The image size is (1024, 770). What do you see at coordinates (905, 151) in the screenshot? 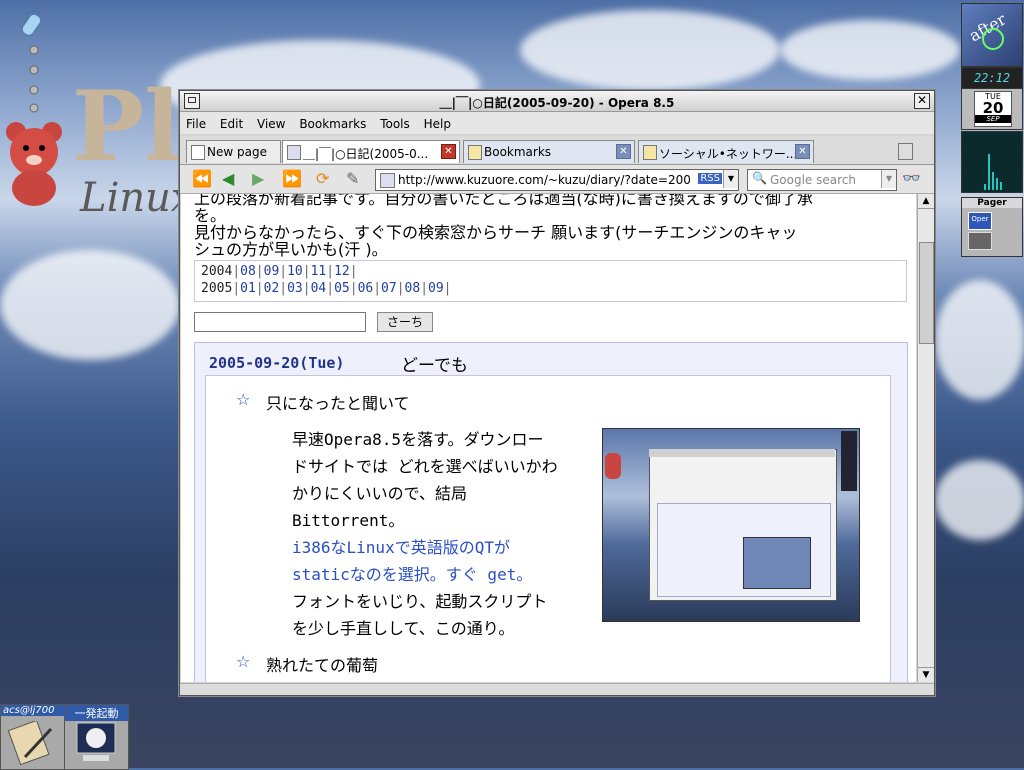
I see `trash-icon` at bounding box center [905, 151].